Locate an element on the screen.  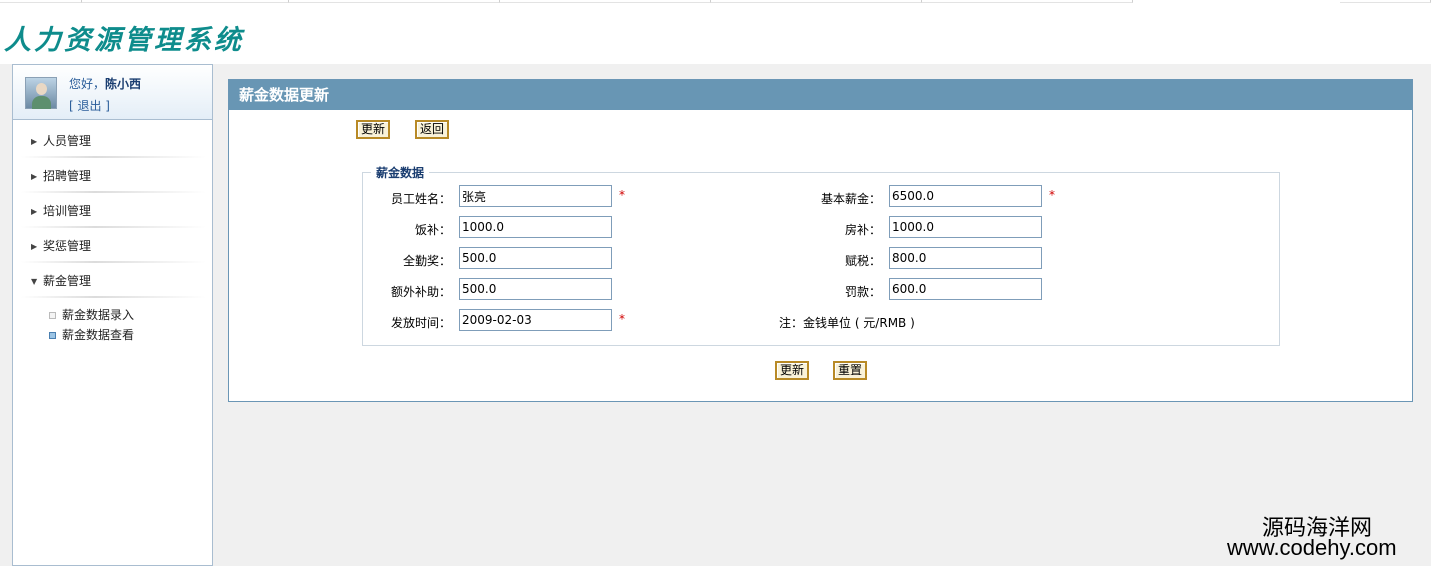
label-employee-name: 员工姓名： is located at coordinates (420, 199).